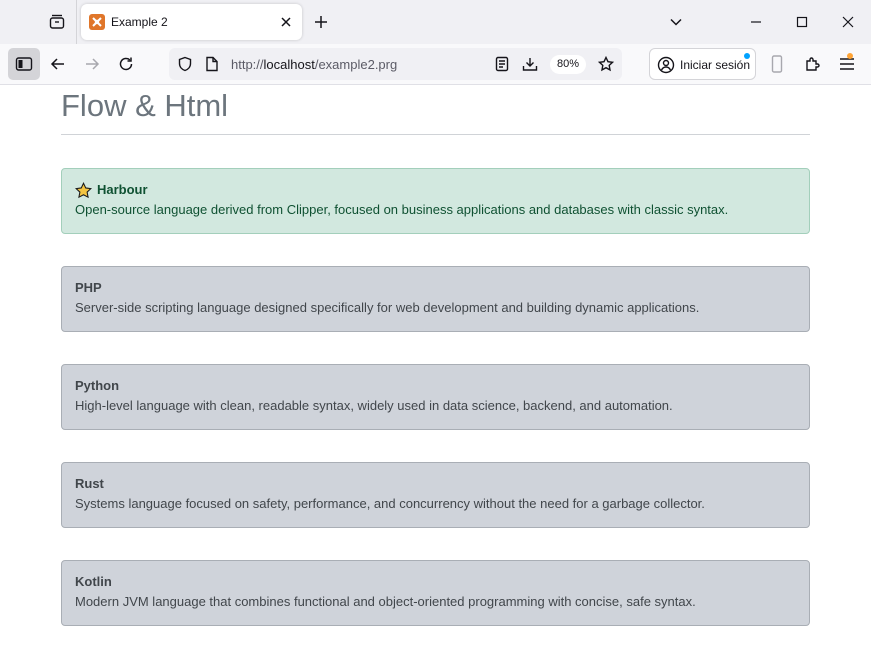 The image size is (871, 659). I want to click on page-title: Flow & Html, so click(145, 105).